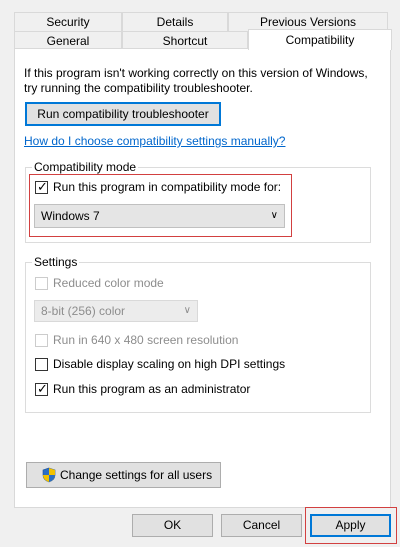 This screenshot has height=547, width=400. Describe the element at coordinates (175, 21) in the screenshot. I see `tab-details: Details` at that location.